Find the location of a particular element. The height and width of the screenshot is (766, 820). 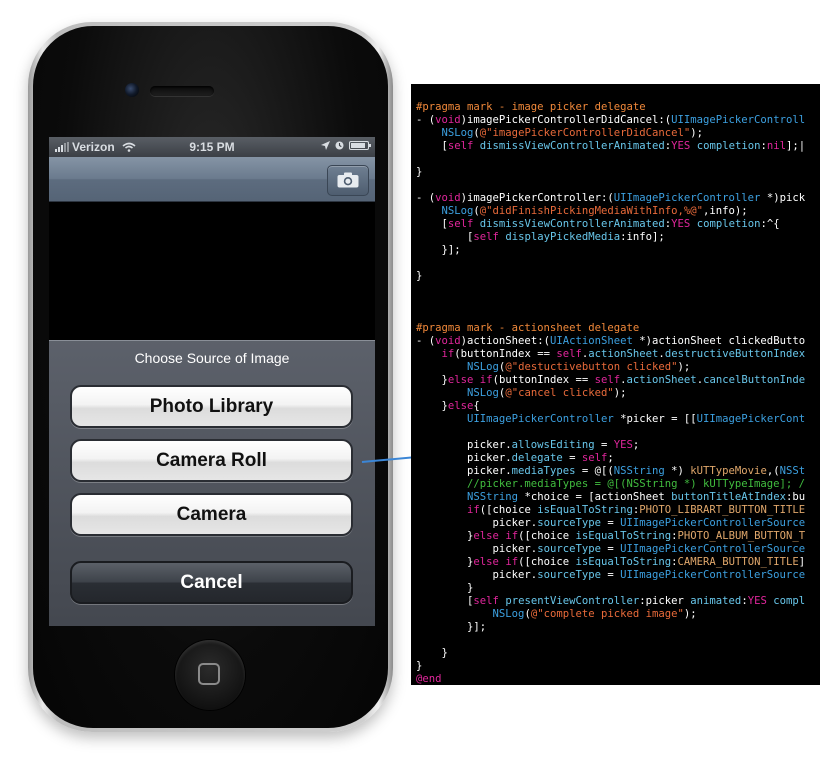

status-bar: Verizon 9:15 PM is located at coordinates (212, 147).